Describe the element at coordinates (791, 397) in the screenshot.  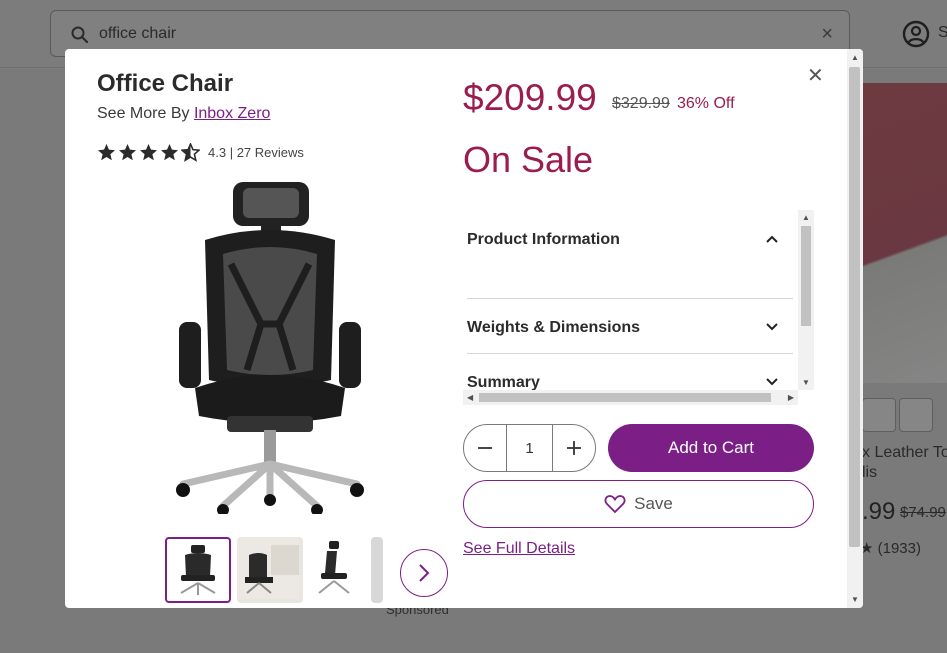
I see `scroll-right-arrow: ▶` at that location.